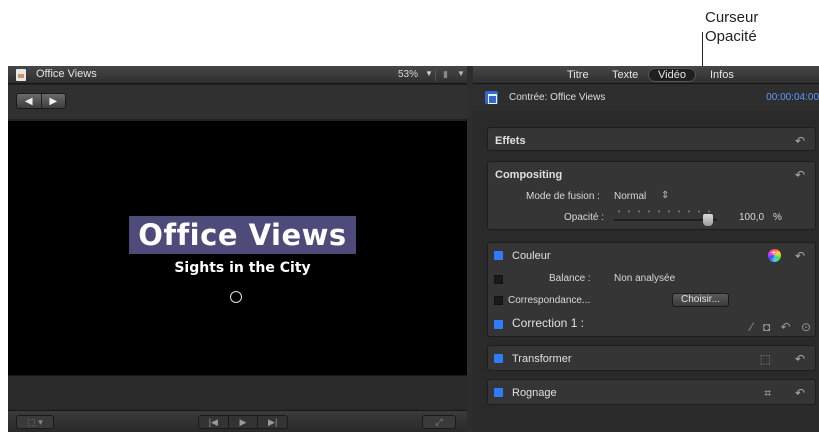 Image resolution: width=819 pixels, height=432 pixels. Describe the element at coordinates (672, 75) in the screenshot. I see `tab-video: Vidéo` at that location.